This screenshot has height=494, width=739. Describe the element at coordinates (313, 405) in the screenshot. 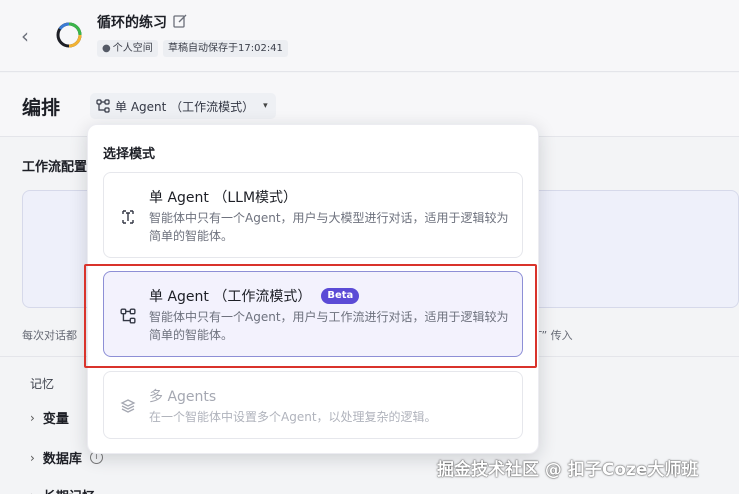

I see `option-multi-agents: 多 Agents 在一个智能体中设置多个Agent，以处理复杂的逻辑。` at that location.